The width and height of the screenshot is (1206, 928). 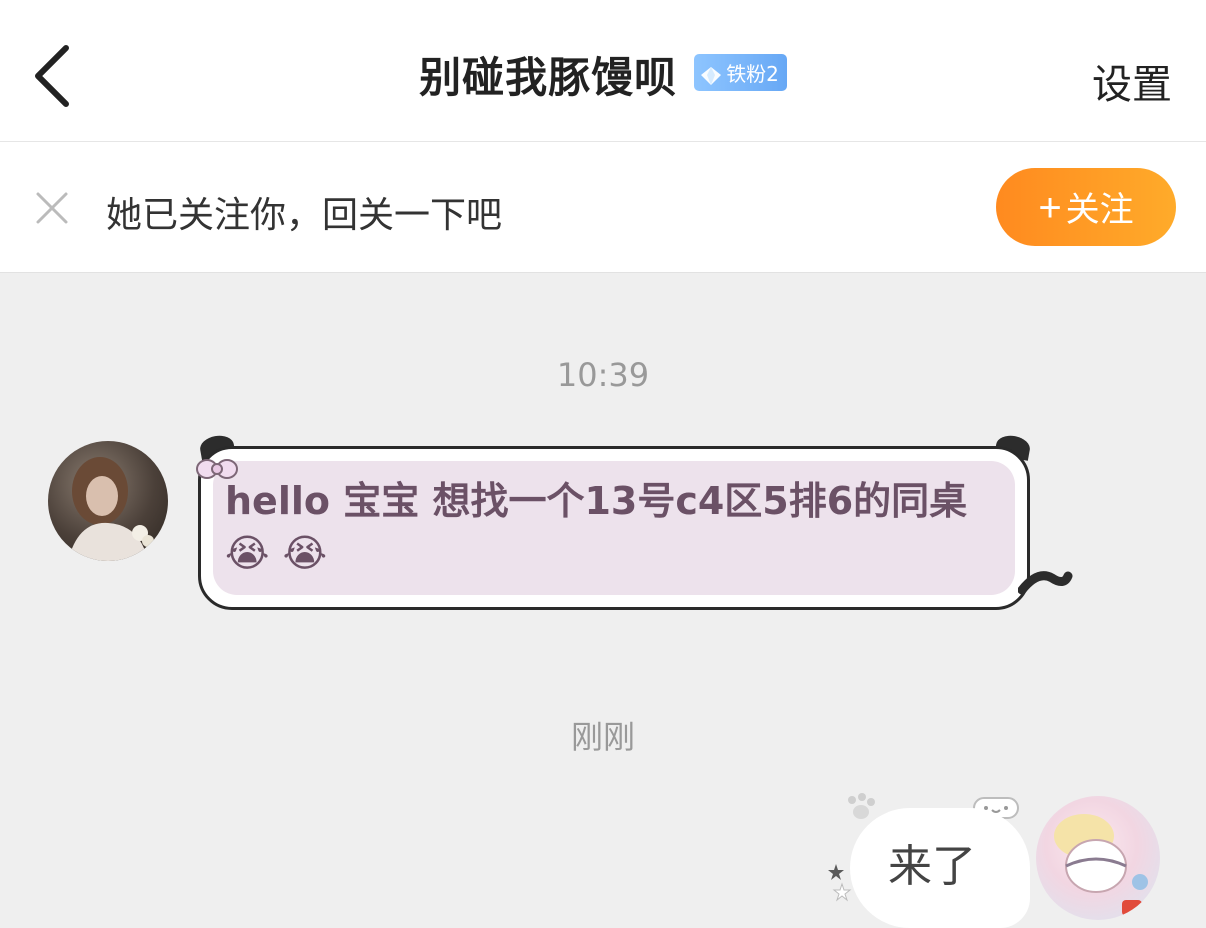 I want to click on badge-label: 铁粉2, so click(x=752, y=74).